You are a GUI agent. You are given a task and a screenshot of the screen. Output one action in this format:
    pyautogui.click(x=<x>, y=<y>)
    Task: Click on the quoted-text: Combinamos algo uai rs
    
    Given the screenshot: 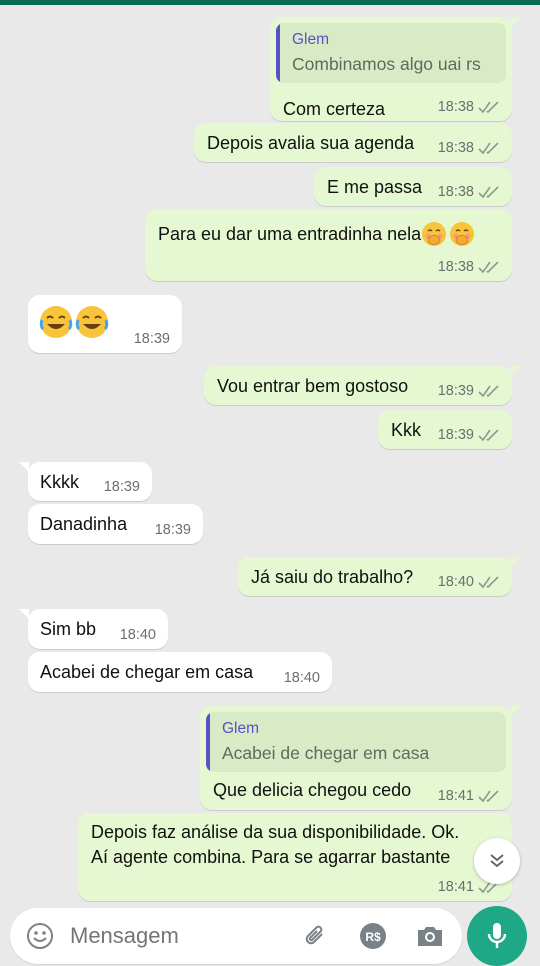 What is the action you would take?
    pyautogui.click(x=386, y=64)
    